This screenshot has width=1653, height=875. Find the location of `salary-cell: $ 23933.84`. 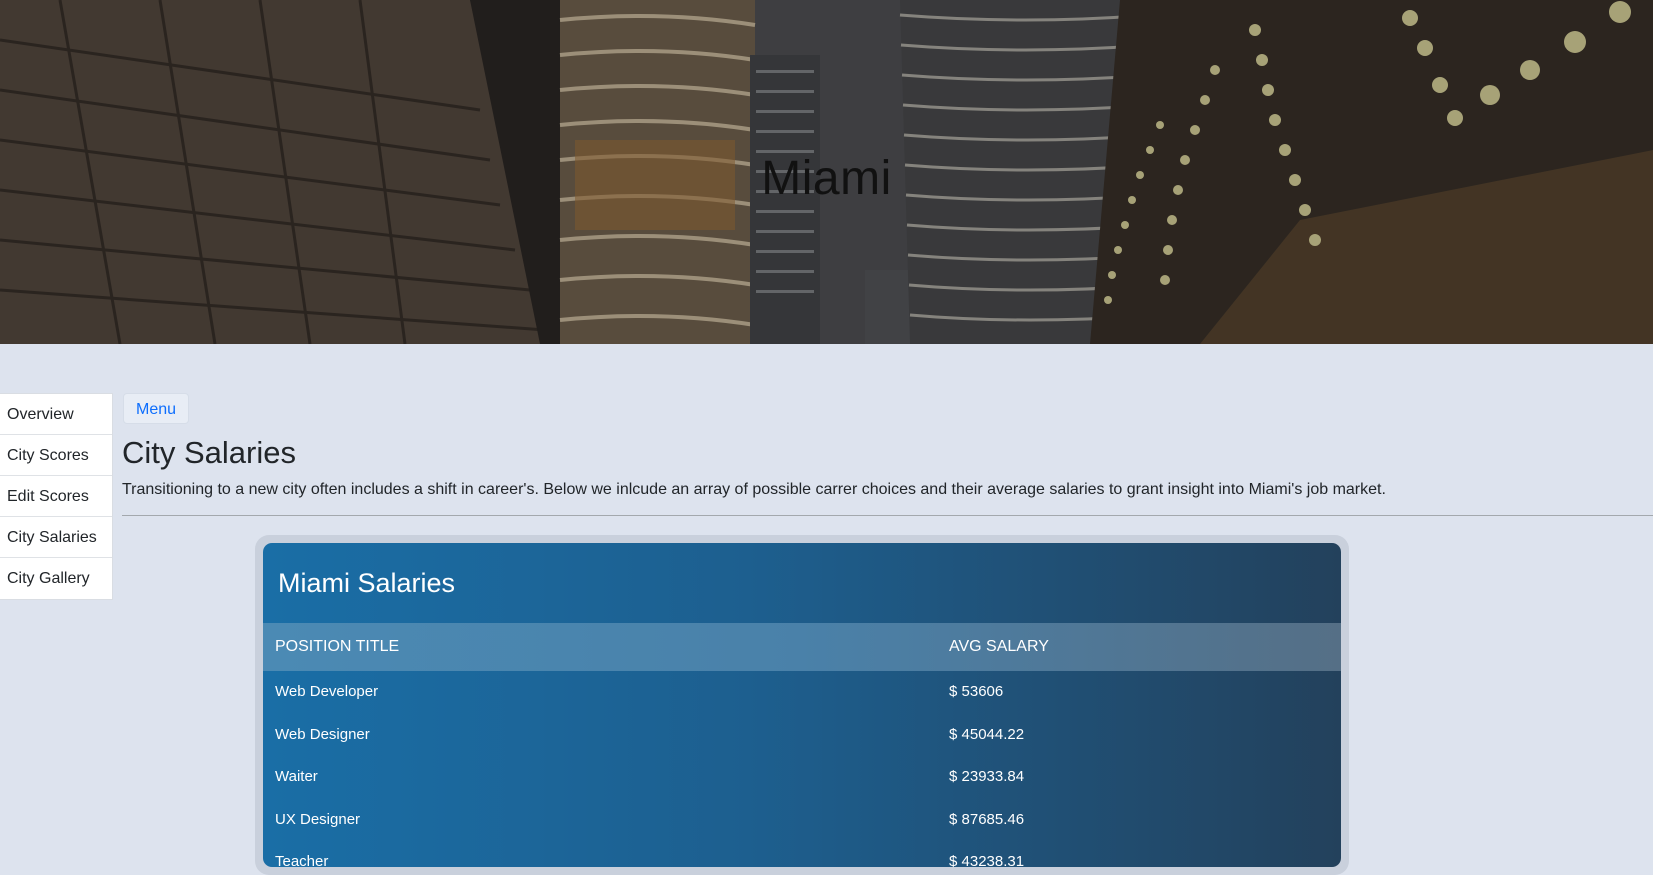

salary-cell: $ 23933.84 is located at coordinates (987, 776).